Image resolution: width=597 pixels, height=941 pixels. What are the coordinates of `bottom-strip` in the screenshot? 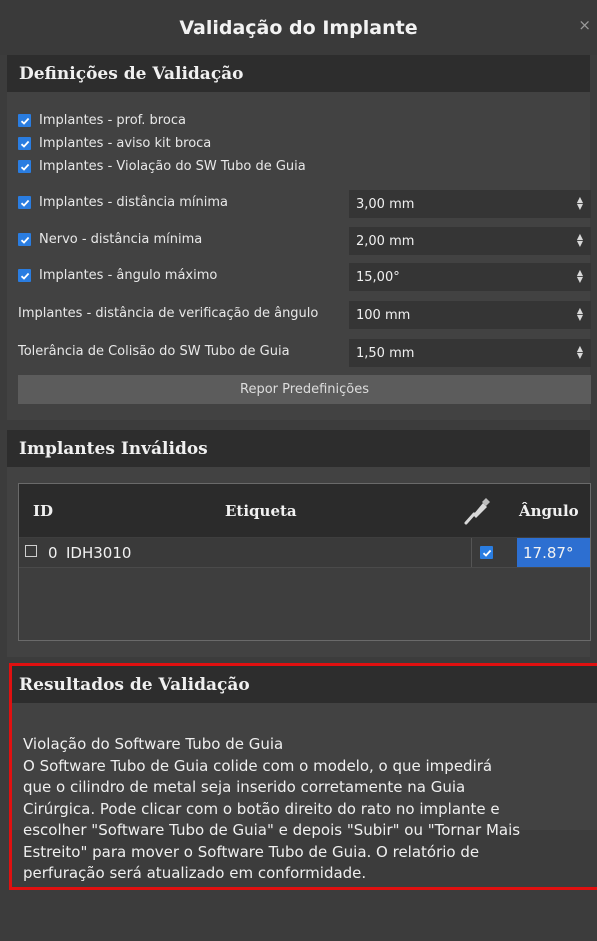 It's located at (298, 915).